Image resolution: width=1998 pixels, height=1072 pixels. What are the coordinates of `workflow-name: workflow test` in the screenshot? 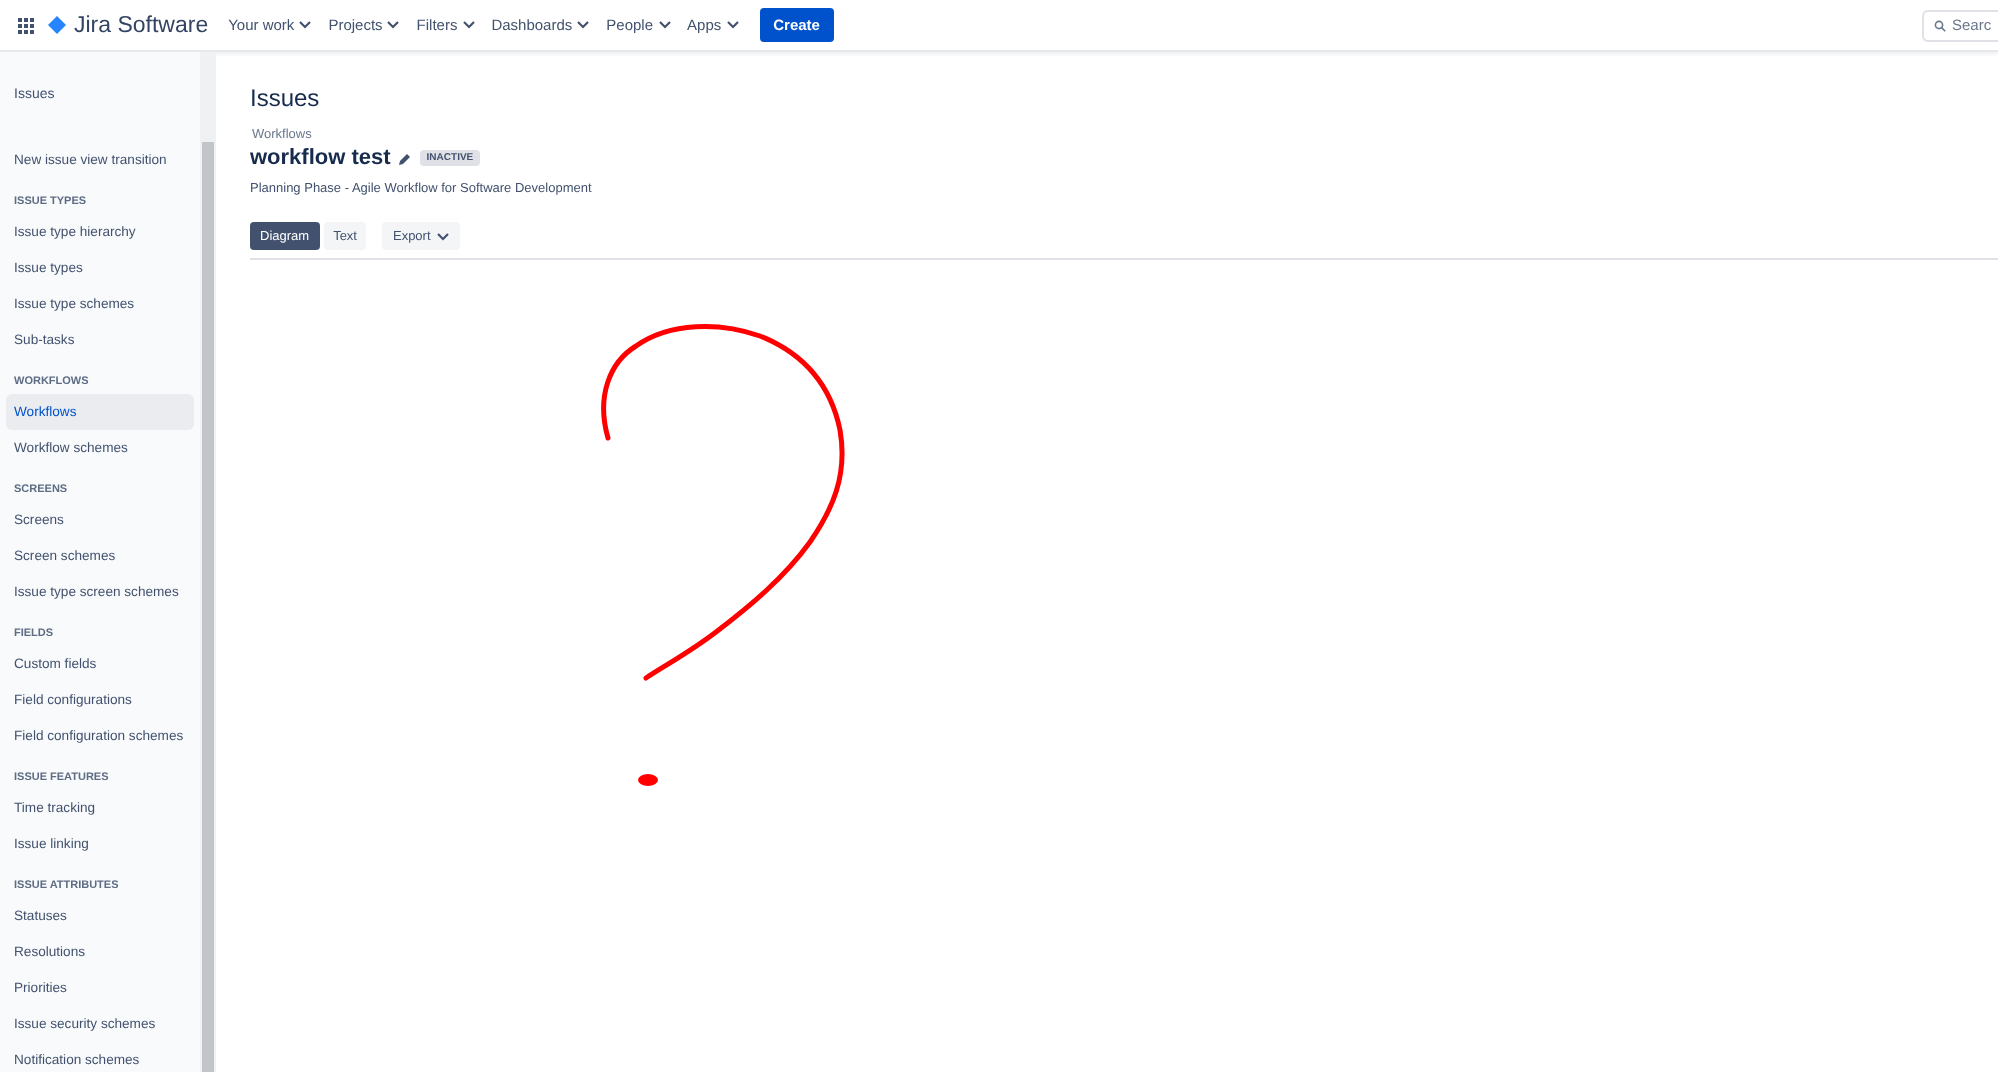 It's located at (320, 158).